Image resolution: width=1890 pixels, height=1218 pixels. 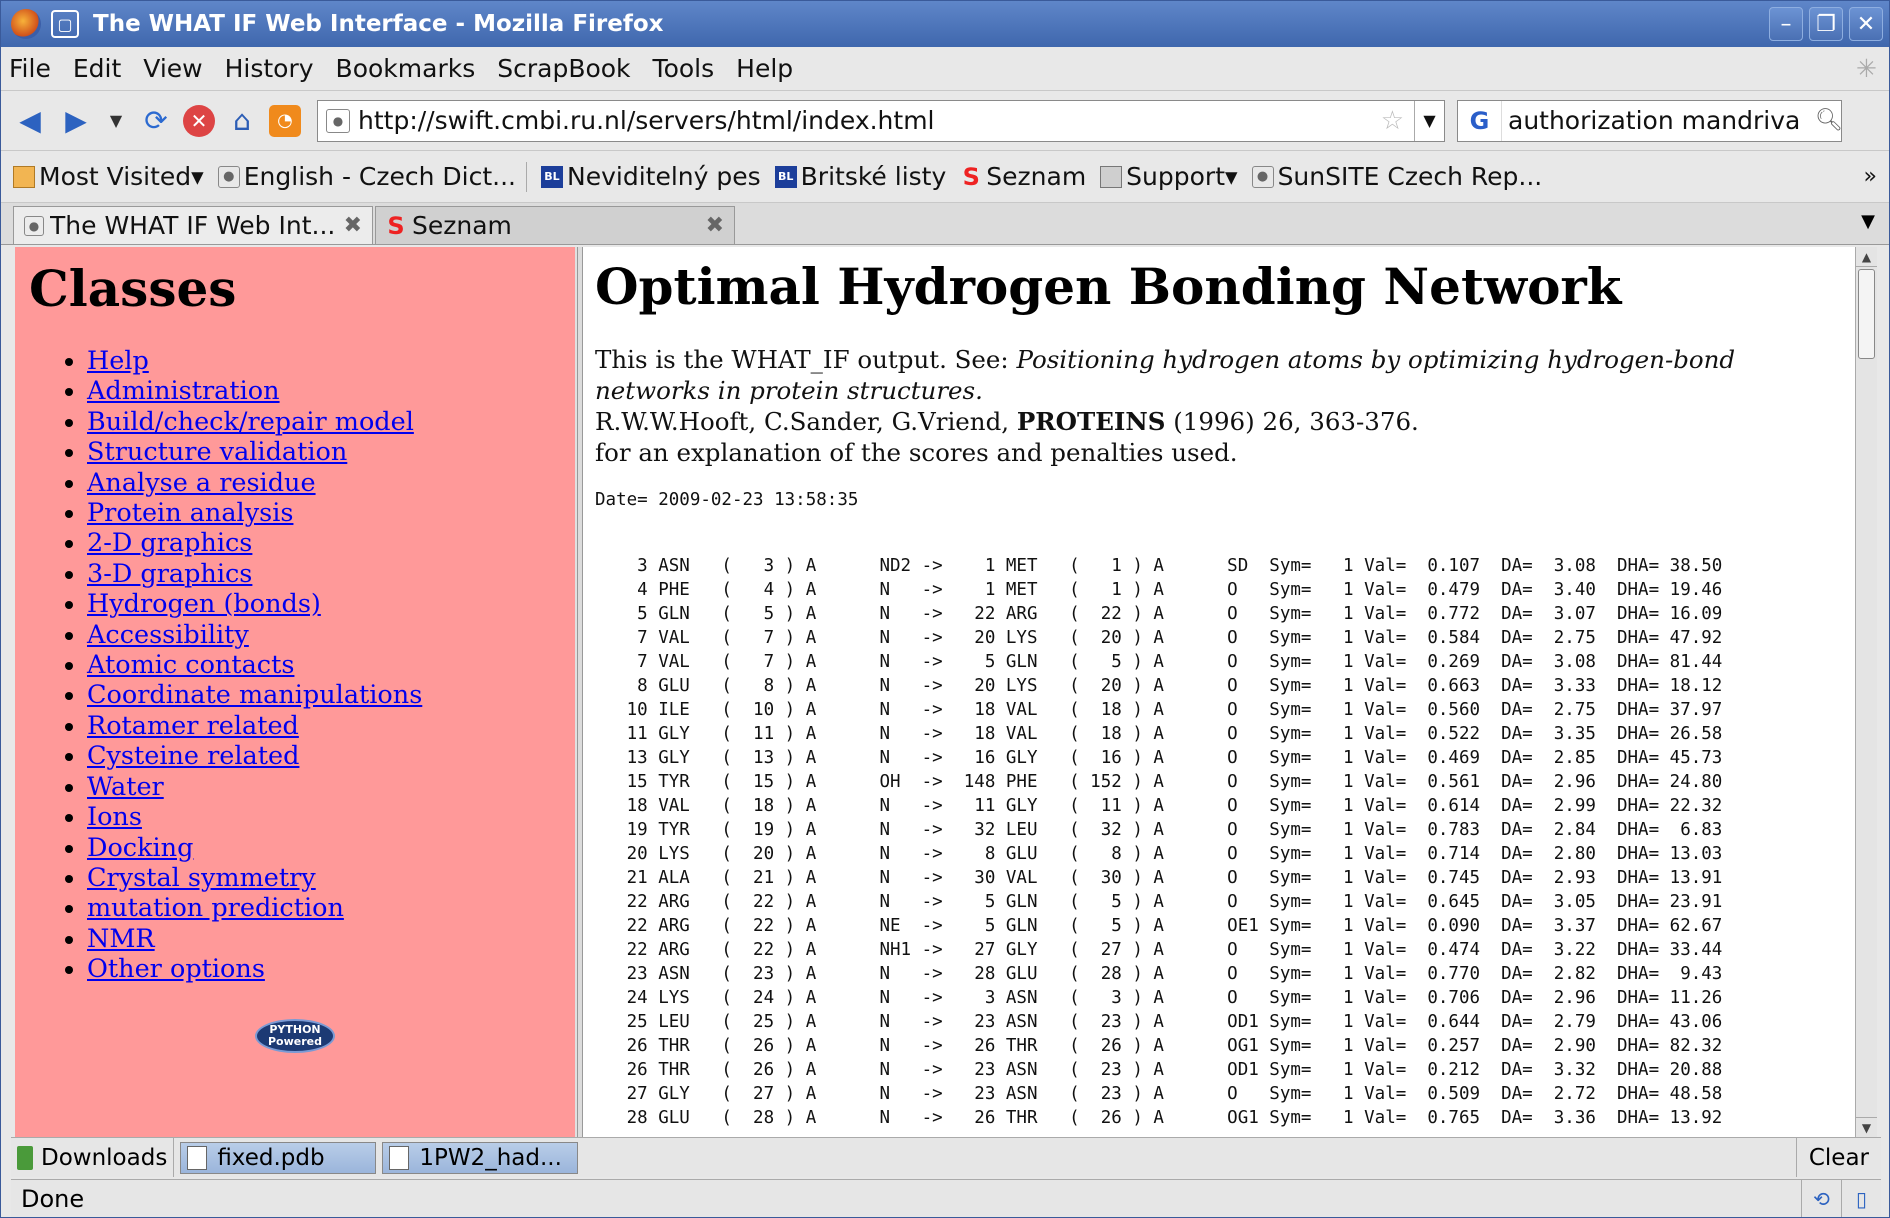 What do you see at coordinates (65, 24) in the screenshot?
I see `window-menu-icon: ▢` at bounding box center [65, 24].